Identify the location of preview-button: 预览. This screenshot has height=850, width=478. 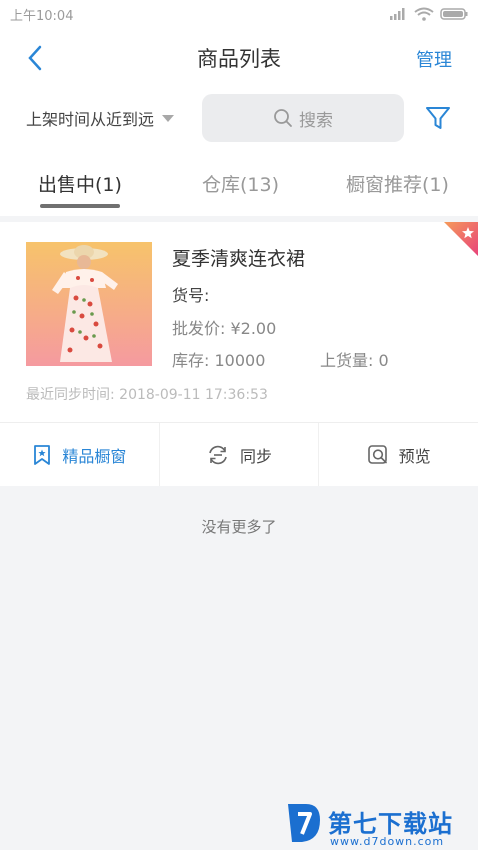
(398, 454).